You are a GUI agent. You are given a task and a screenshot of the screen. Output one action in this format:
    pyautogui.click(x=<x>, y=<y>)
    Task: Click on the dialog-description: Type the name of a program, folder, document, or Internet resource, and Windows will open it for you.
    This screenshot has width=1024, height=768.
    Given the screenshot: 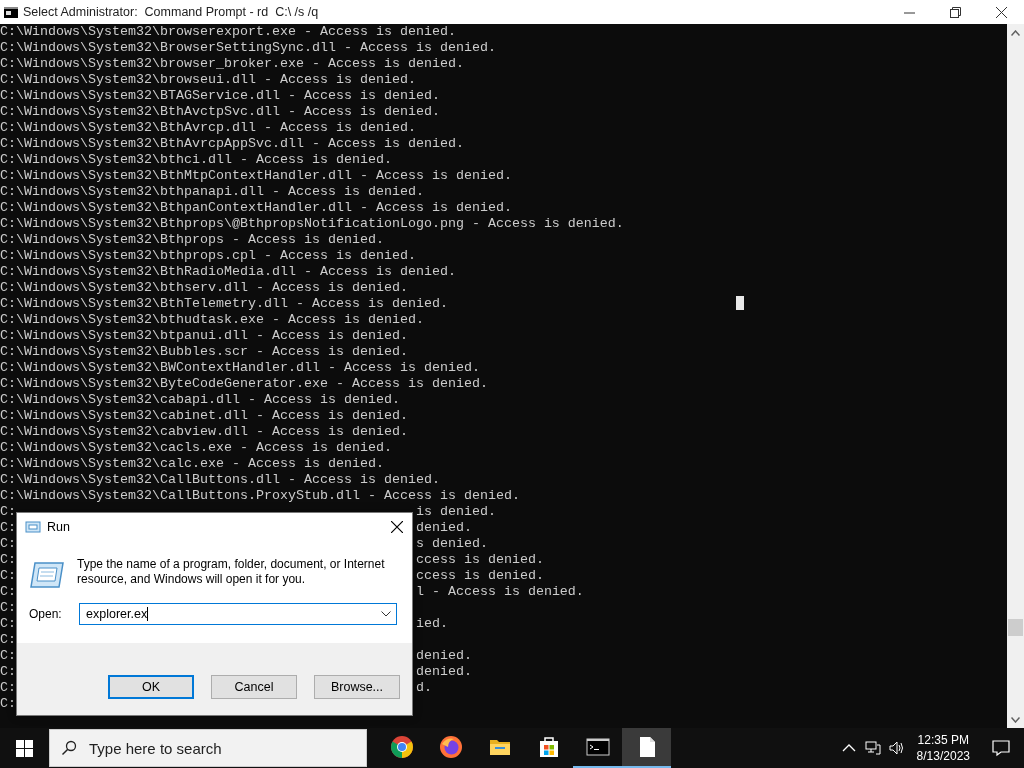 What is the action you would take?
    pyautogui.click(x=231, y=572)
    